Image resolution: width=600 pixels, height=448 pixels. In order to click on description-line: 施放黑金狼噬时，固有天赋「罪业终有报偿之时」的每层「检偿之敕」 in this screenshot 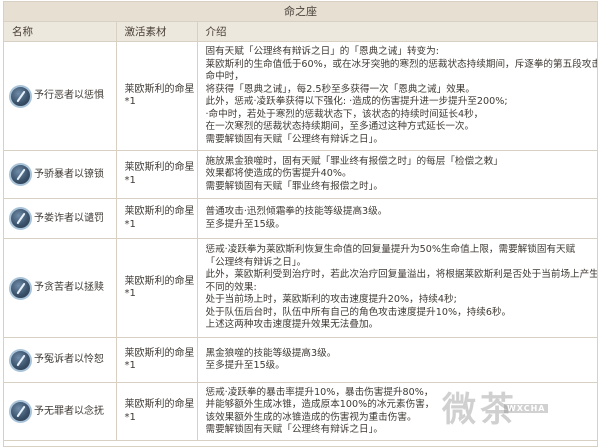, I will do `click(354, 161)`.